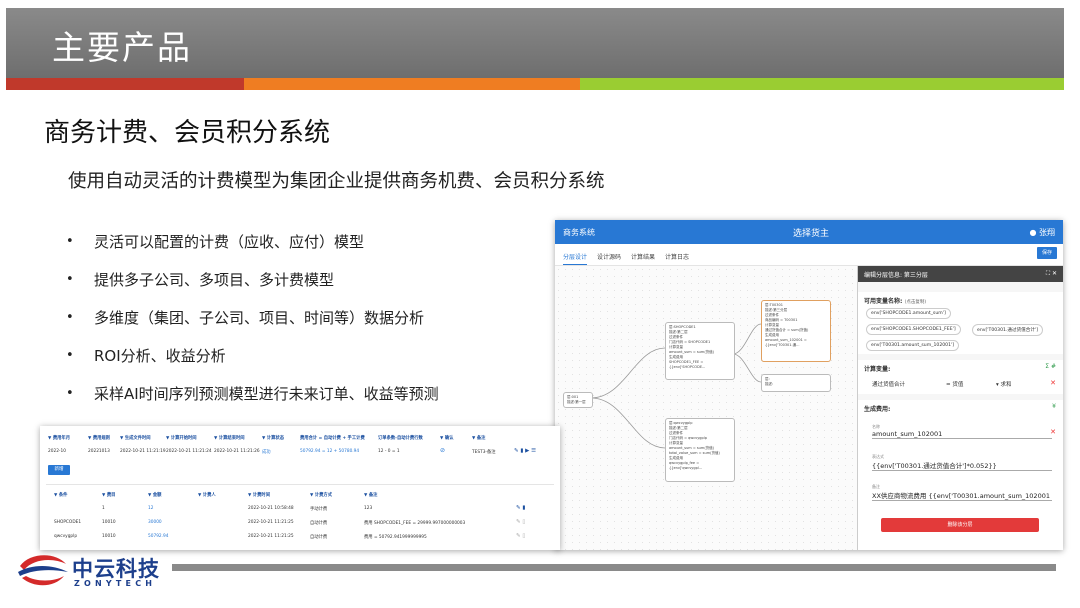 The width and height of the screenshot is (1080, 608). What do you see at coordinates (157, 495) in the screenshot?
I see `col-label: 金额` at bounding box center [157, 495].